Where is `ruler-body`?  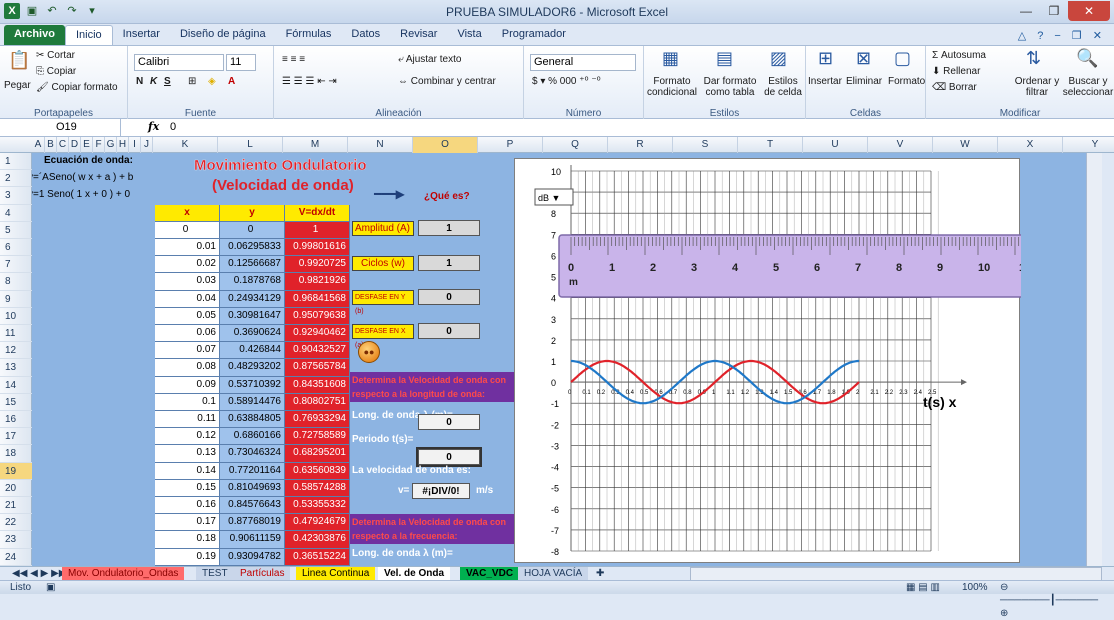 ruler-body is located at coordinates (790, 266).